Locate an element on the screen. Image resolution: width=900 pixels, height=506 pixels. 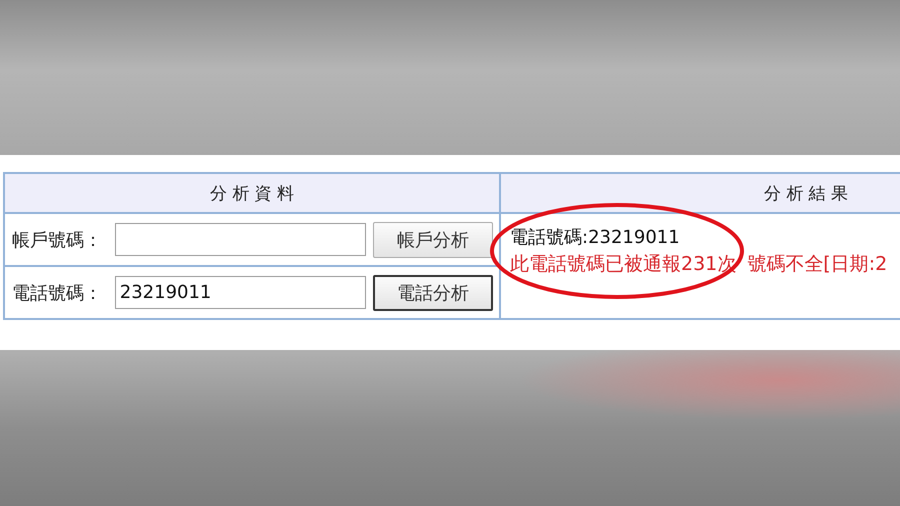
section-header: 分 析 結 果 is located at coordinates (700, 194).